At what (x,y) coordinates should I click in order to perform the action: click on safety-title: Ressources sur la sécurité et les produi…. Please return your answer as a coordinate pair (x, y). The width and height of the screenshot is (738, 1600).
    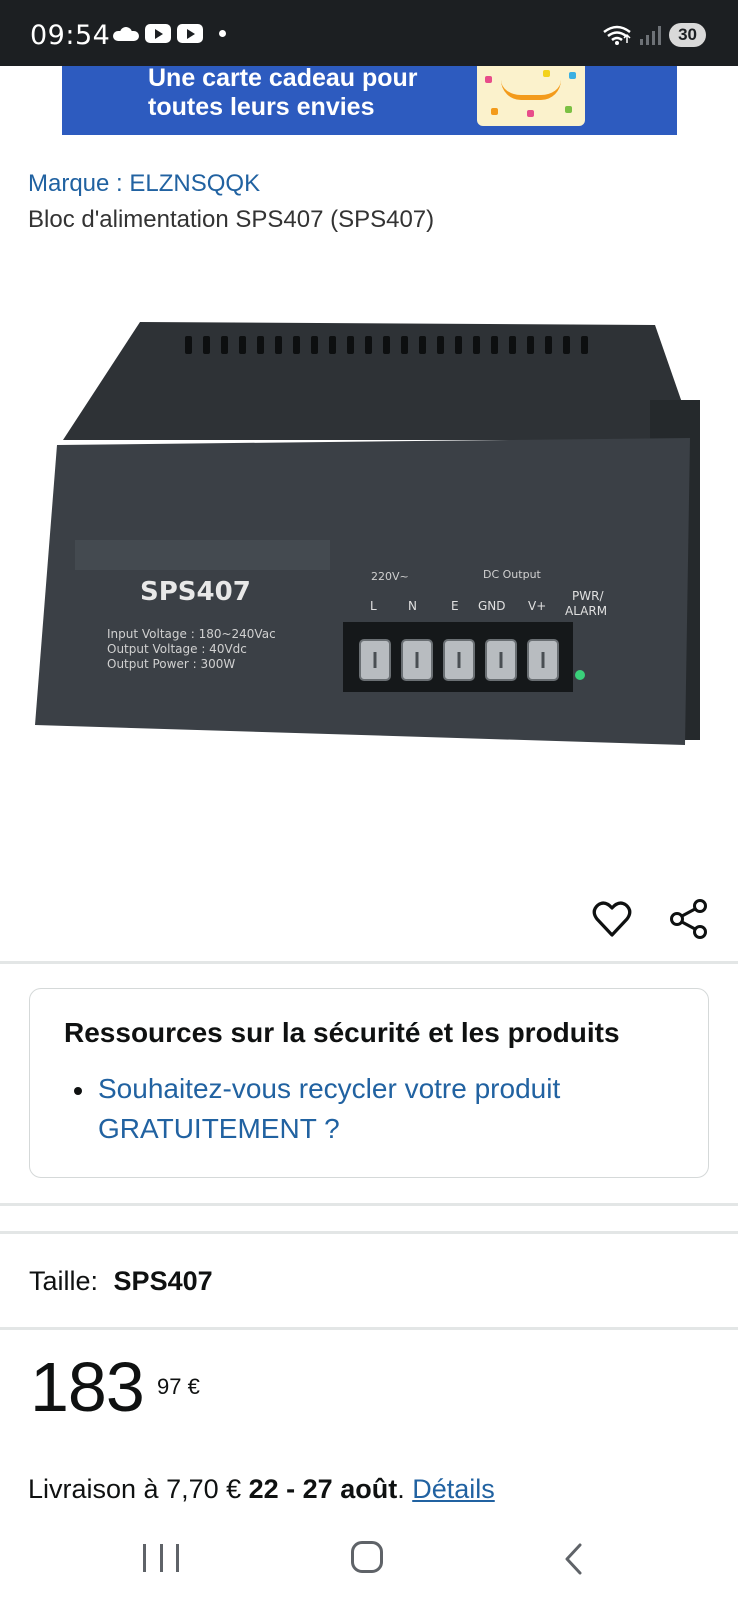
    Looking at the image, I should click on (342, 1032).